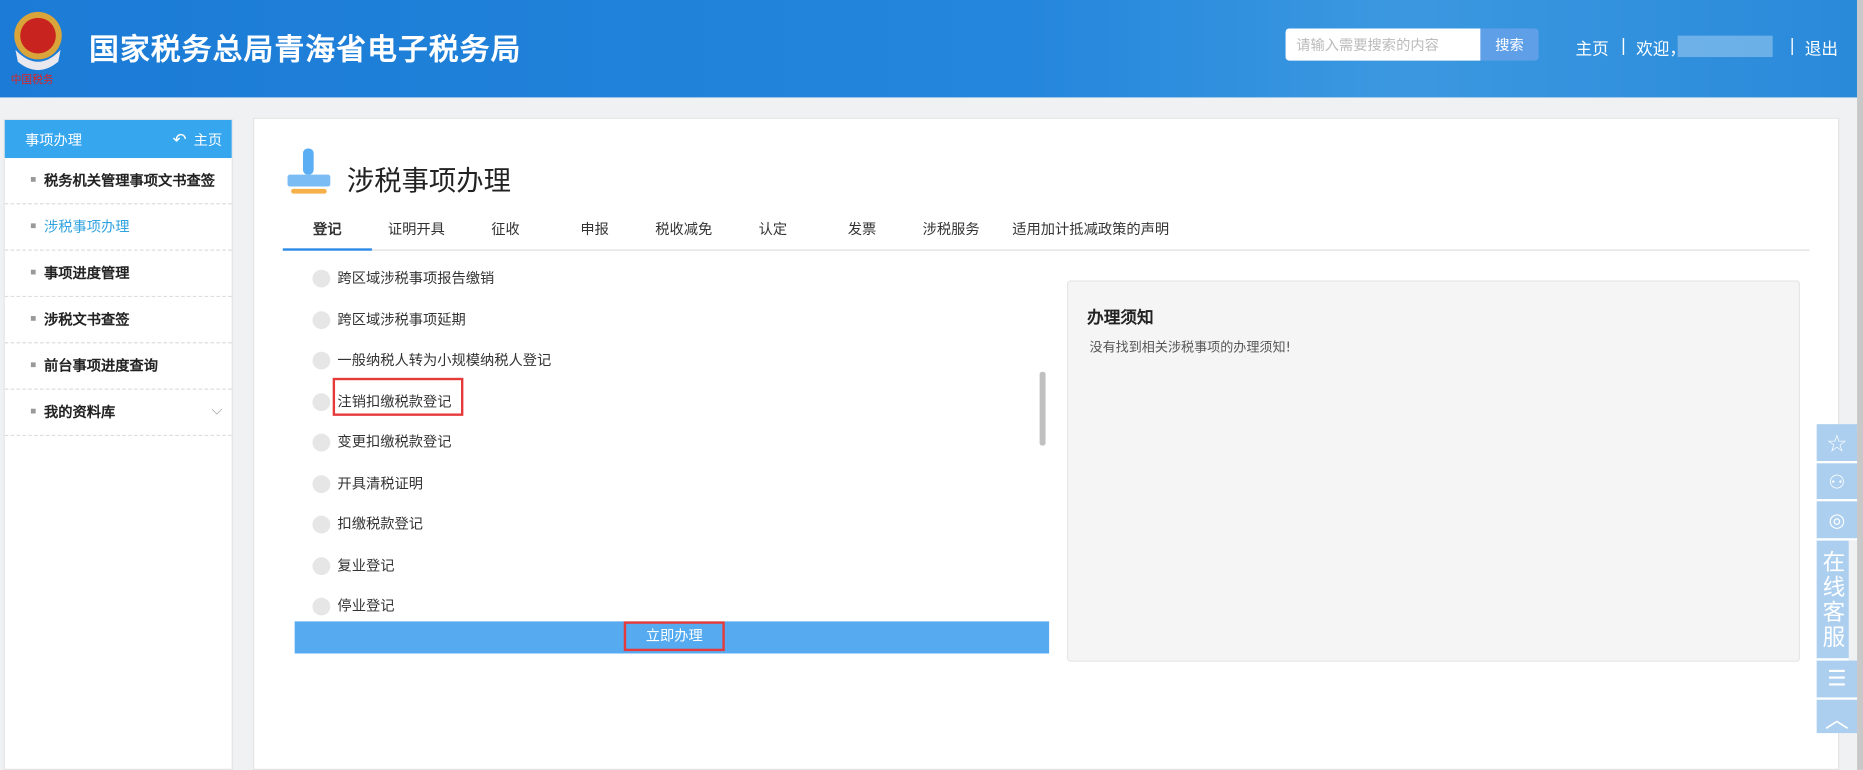 This screenshot has height=770, width=1863. Describe the element at coordinates (683, 235) in the screenshot. I see `tab-tax-relief: 税收减免` at that location.